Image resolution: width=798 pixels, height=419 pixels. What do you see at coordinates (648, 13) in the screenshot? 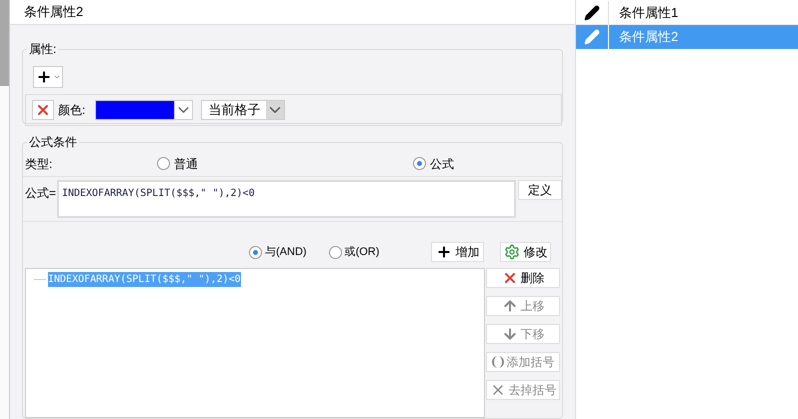
I see `item-label: 条件属性1` at bounding box center [648, 13].